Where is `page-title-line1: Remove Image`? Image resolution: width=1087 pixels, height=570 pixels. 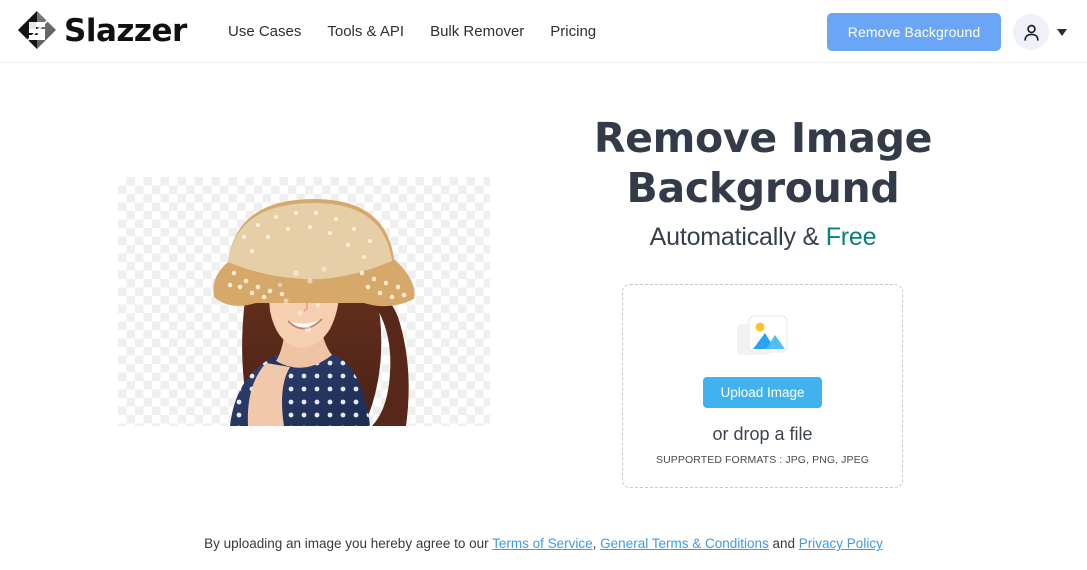
page-title-line1: Remove Image is located at coordinates (763, 138).